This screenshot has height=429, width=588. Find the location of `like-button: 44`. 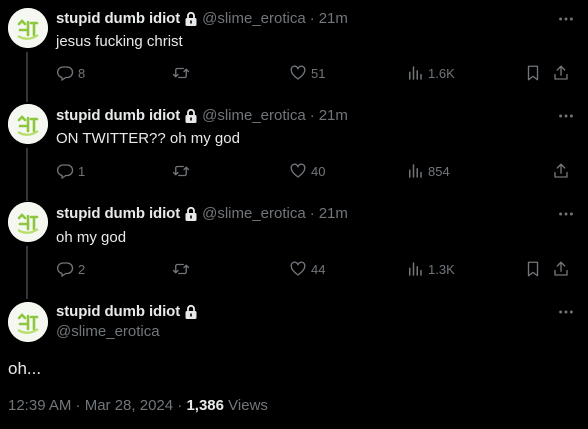

like-button: 44 is located at coordinates (307, 269).